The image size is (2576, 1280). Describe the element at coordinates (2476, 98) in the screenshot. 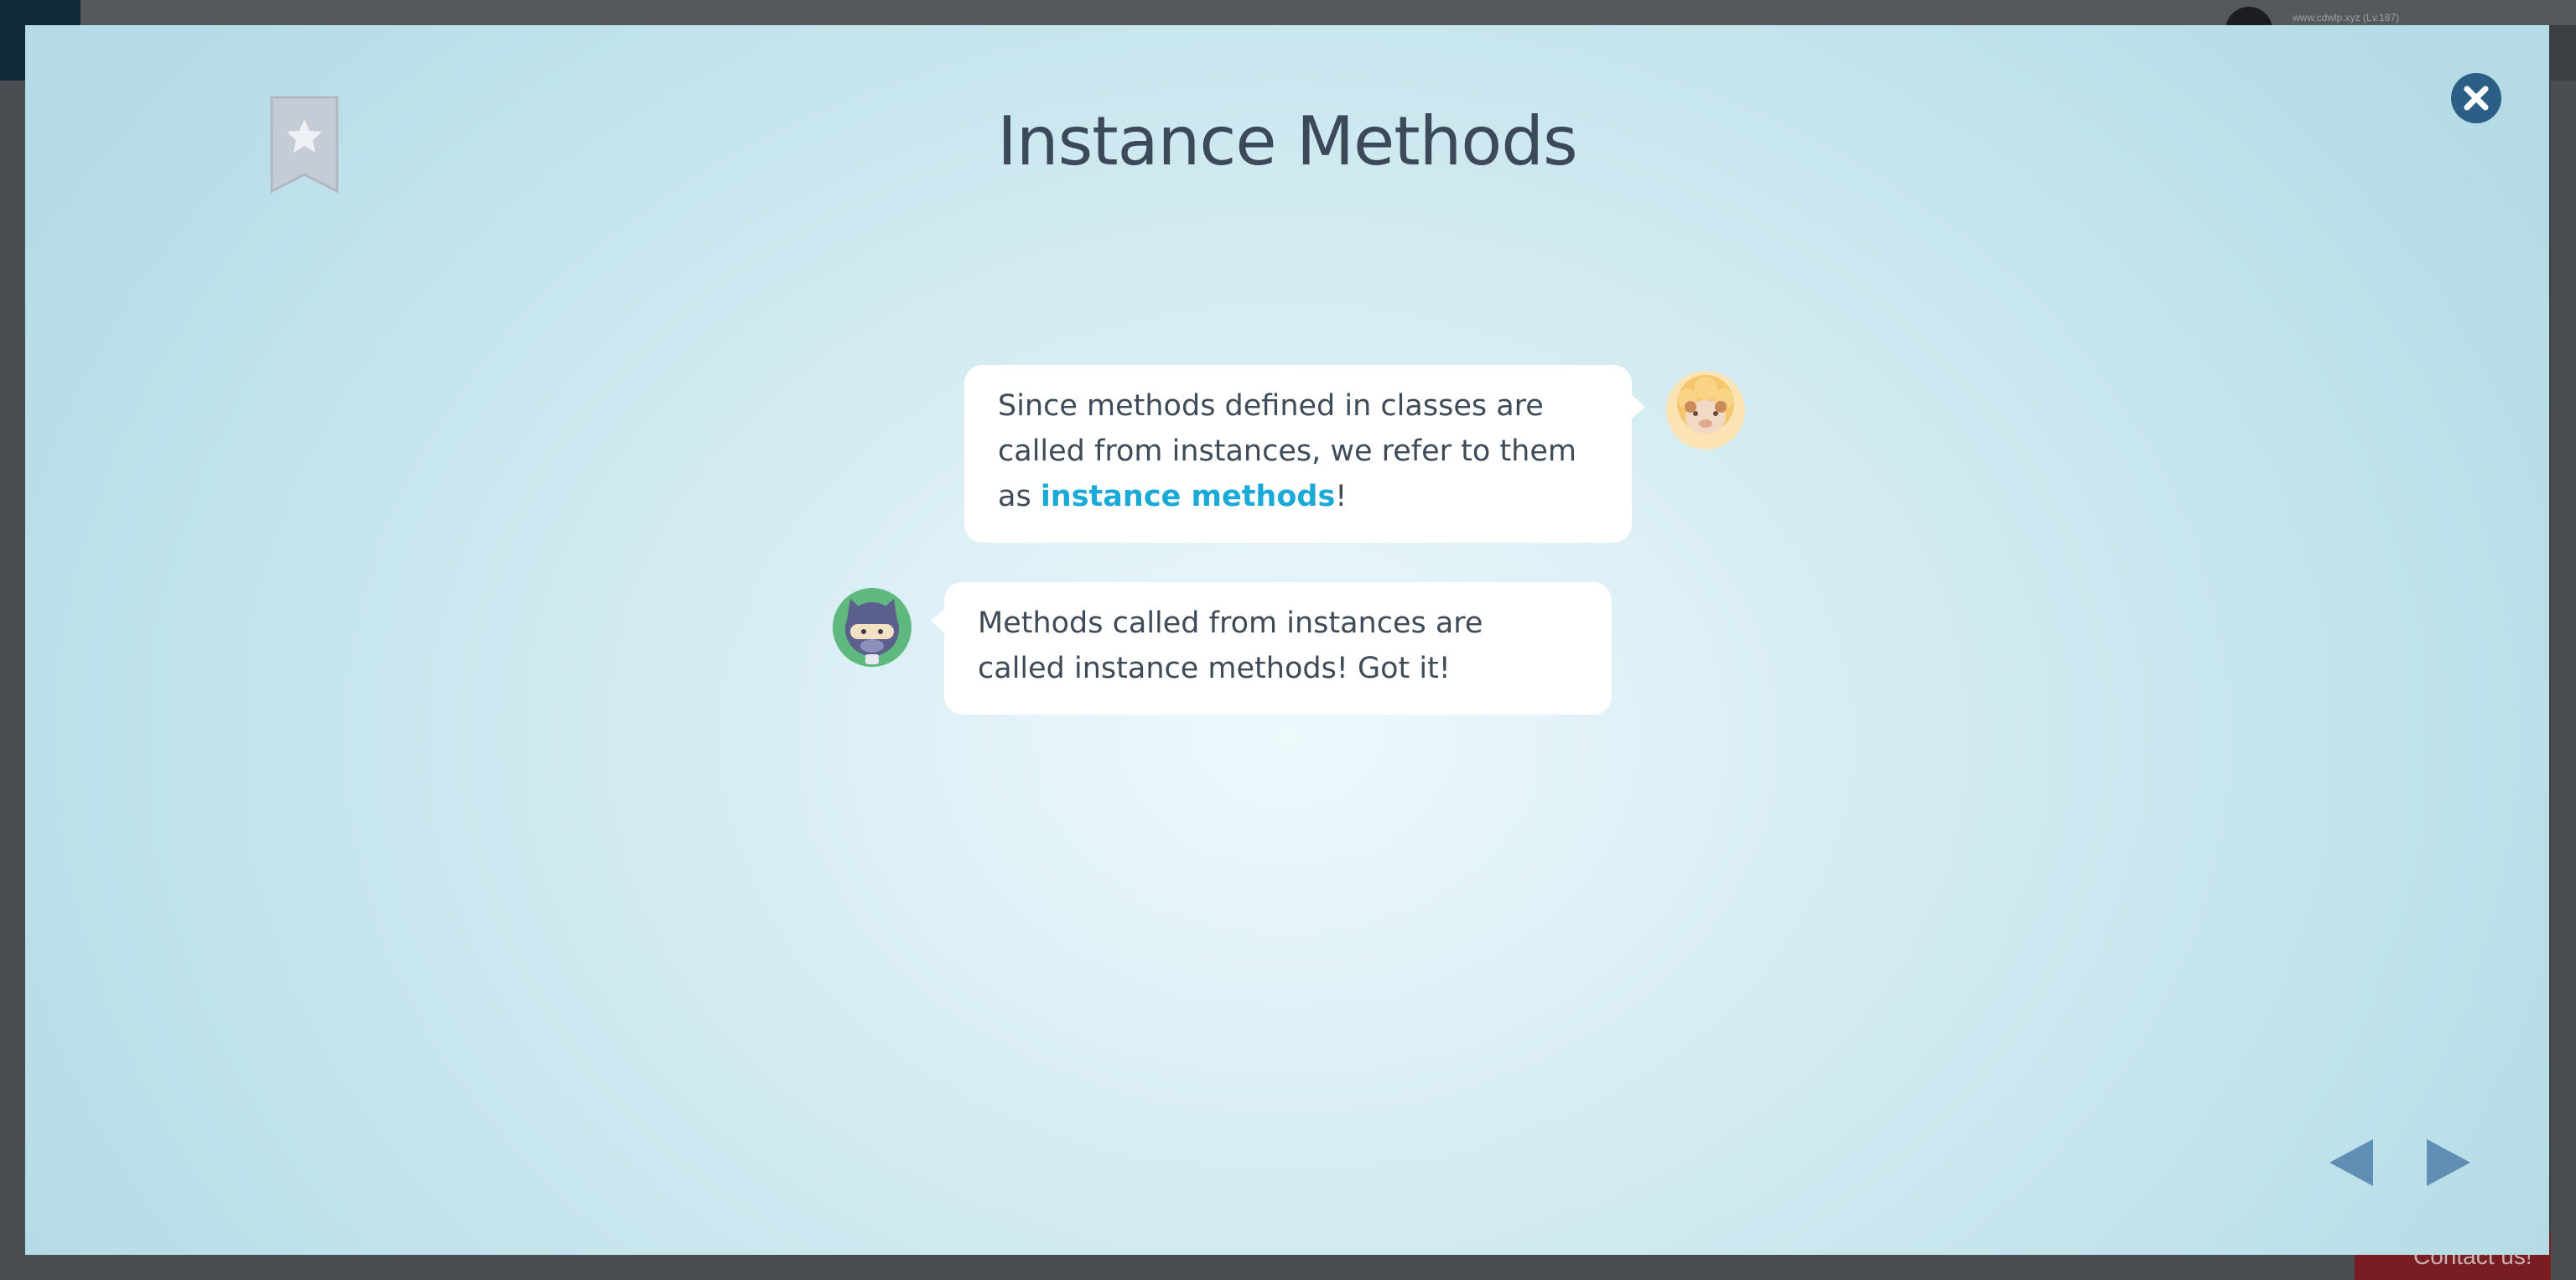

I see `close-icon` at that location.